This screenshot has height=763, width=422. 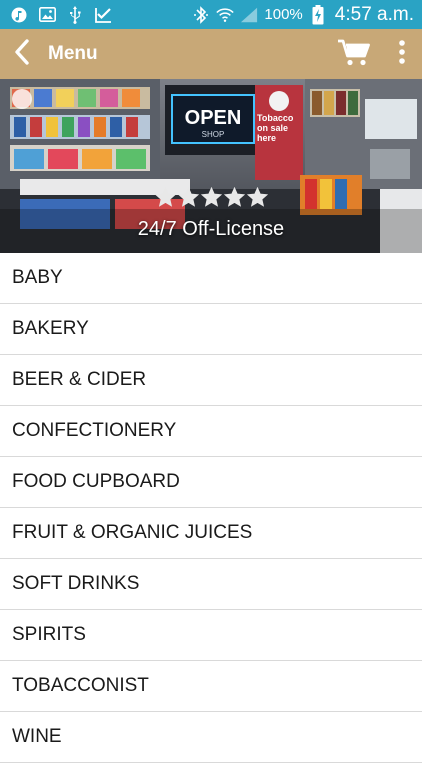 I want to click on list-item: FOOD CUPBOARD, so click(x=211, y=482).